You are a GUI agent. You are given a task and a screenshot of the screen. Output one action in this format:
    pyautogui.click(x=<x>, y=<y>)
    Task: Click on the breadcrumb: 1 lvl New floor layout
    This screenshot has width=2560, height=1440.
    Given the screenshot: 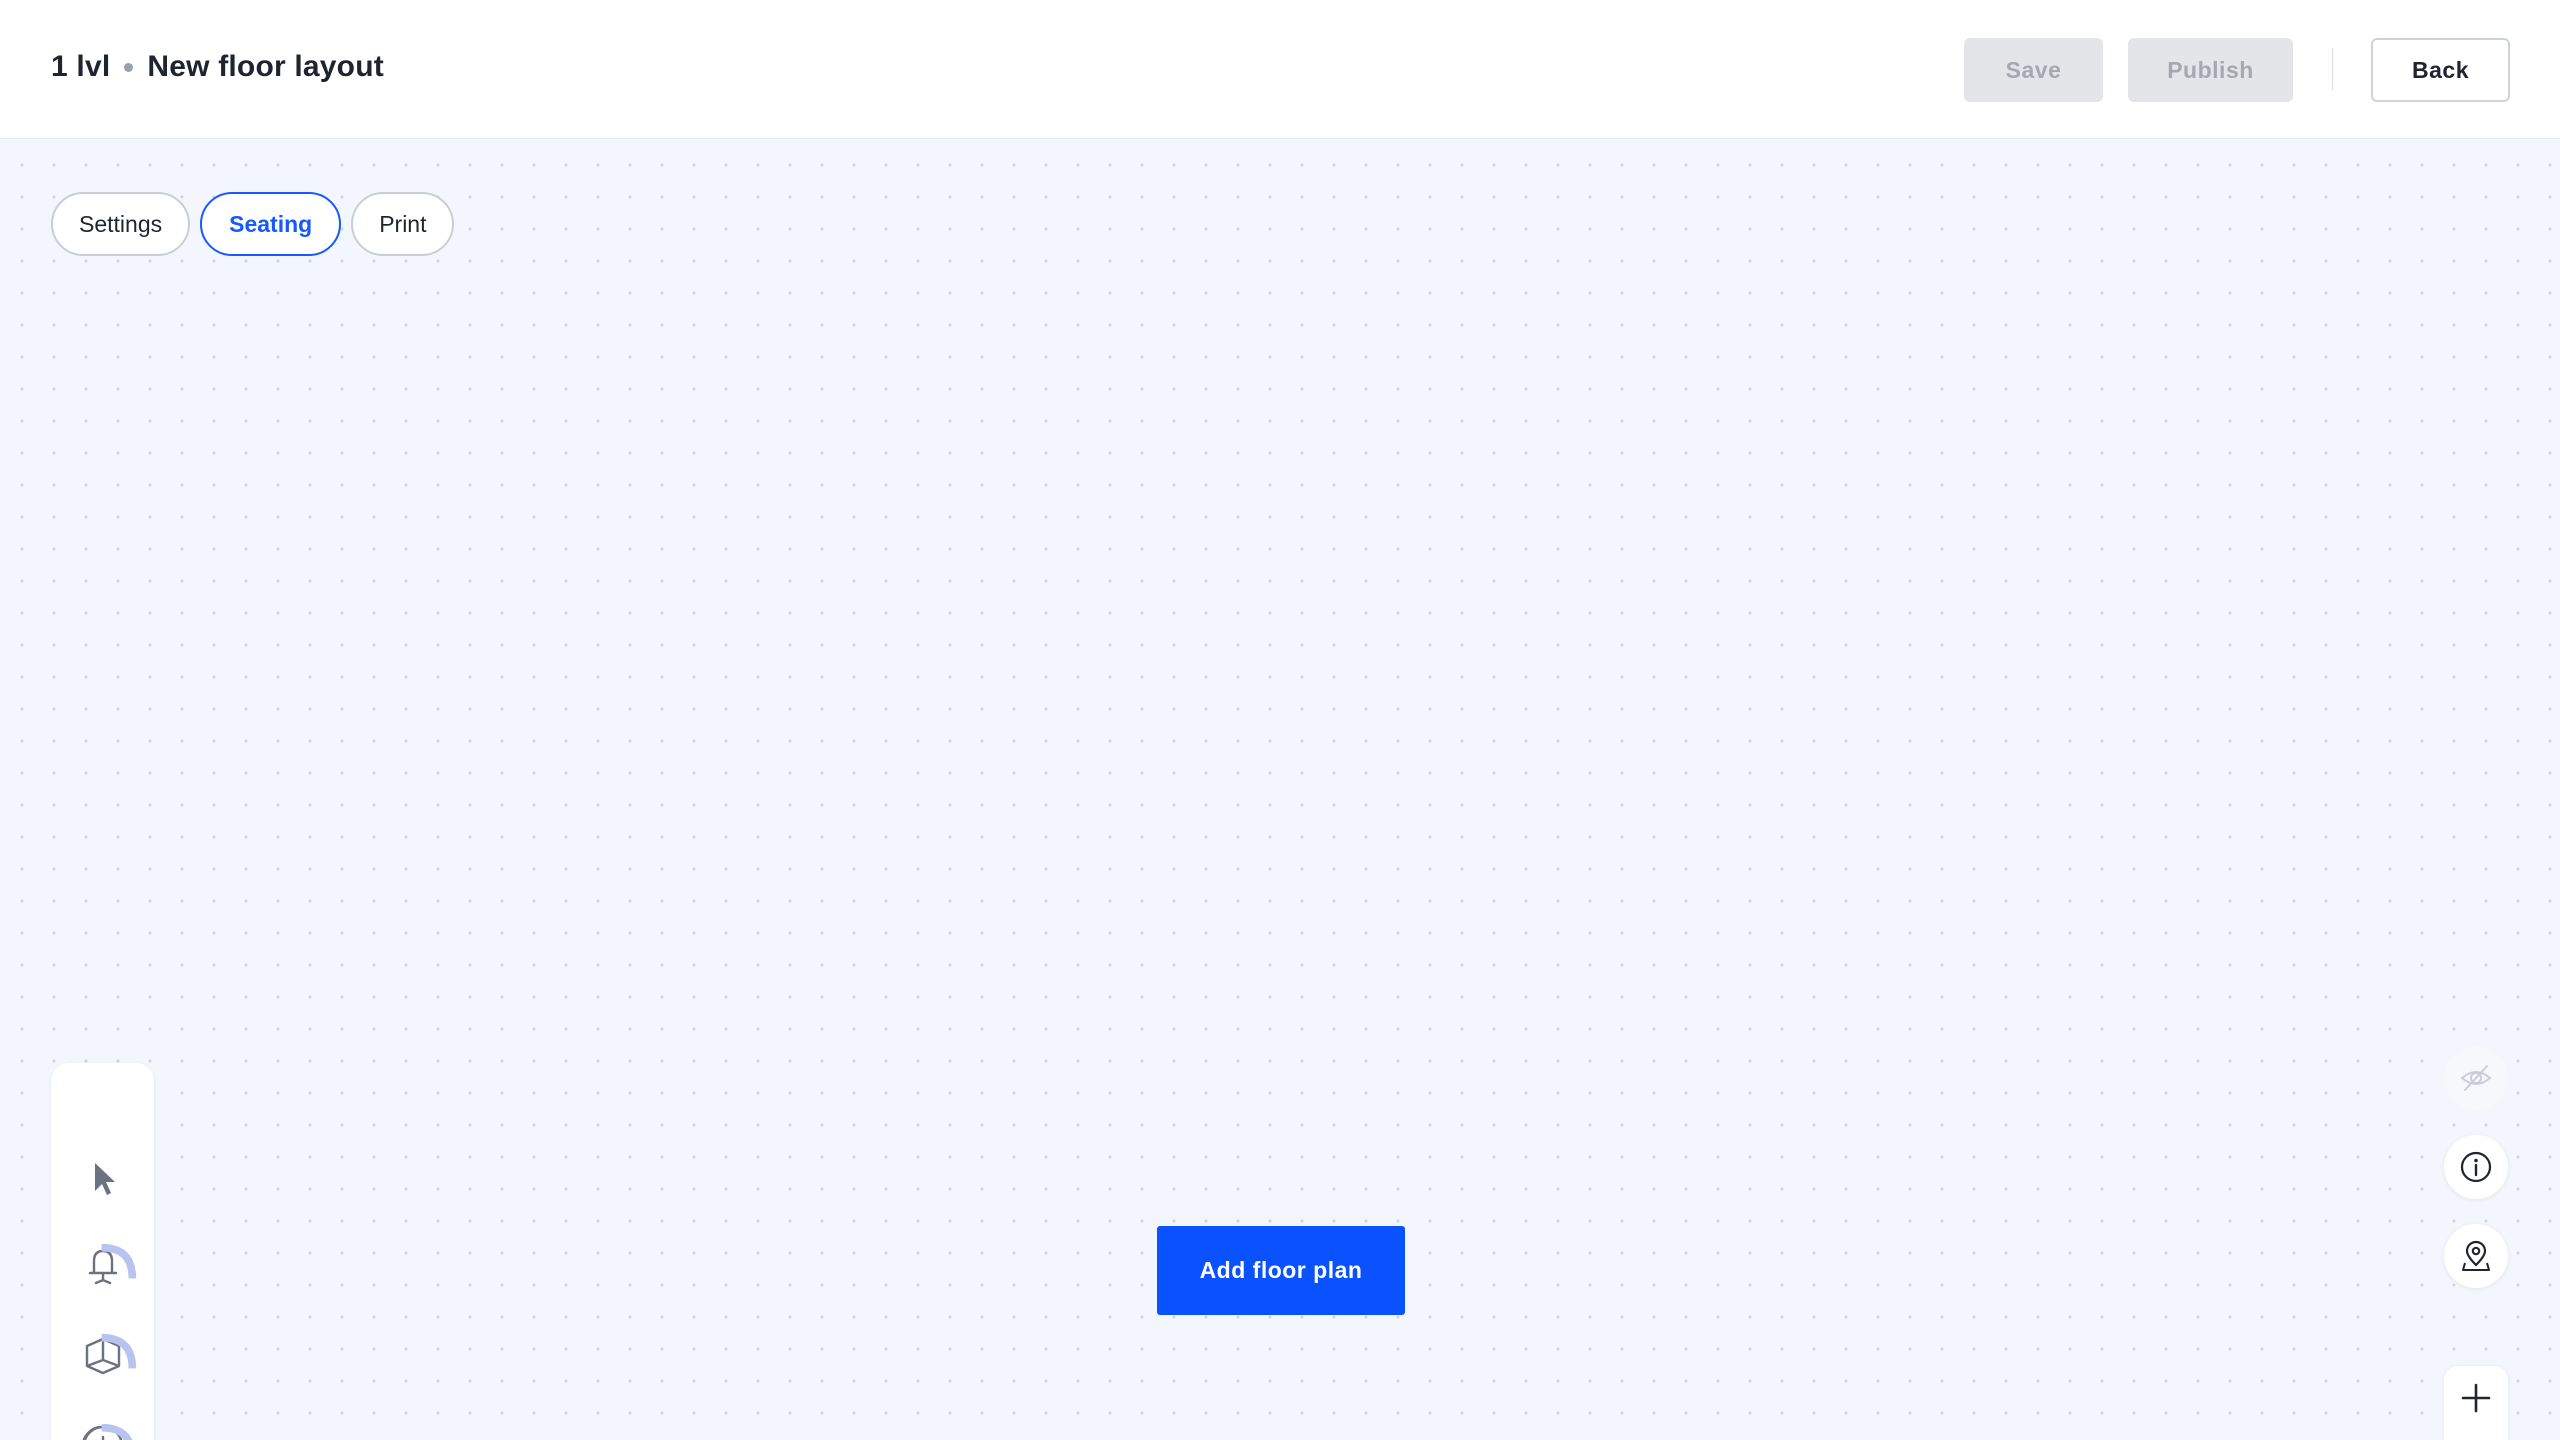 What is the action you would take?
    pyautogui.click(x=217, y=67)
    